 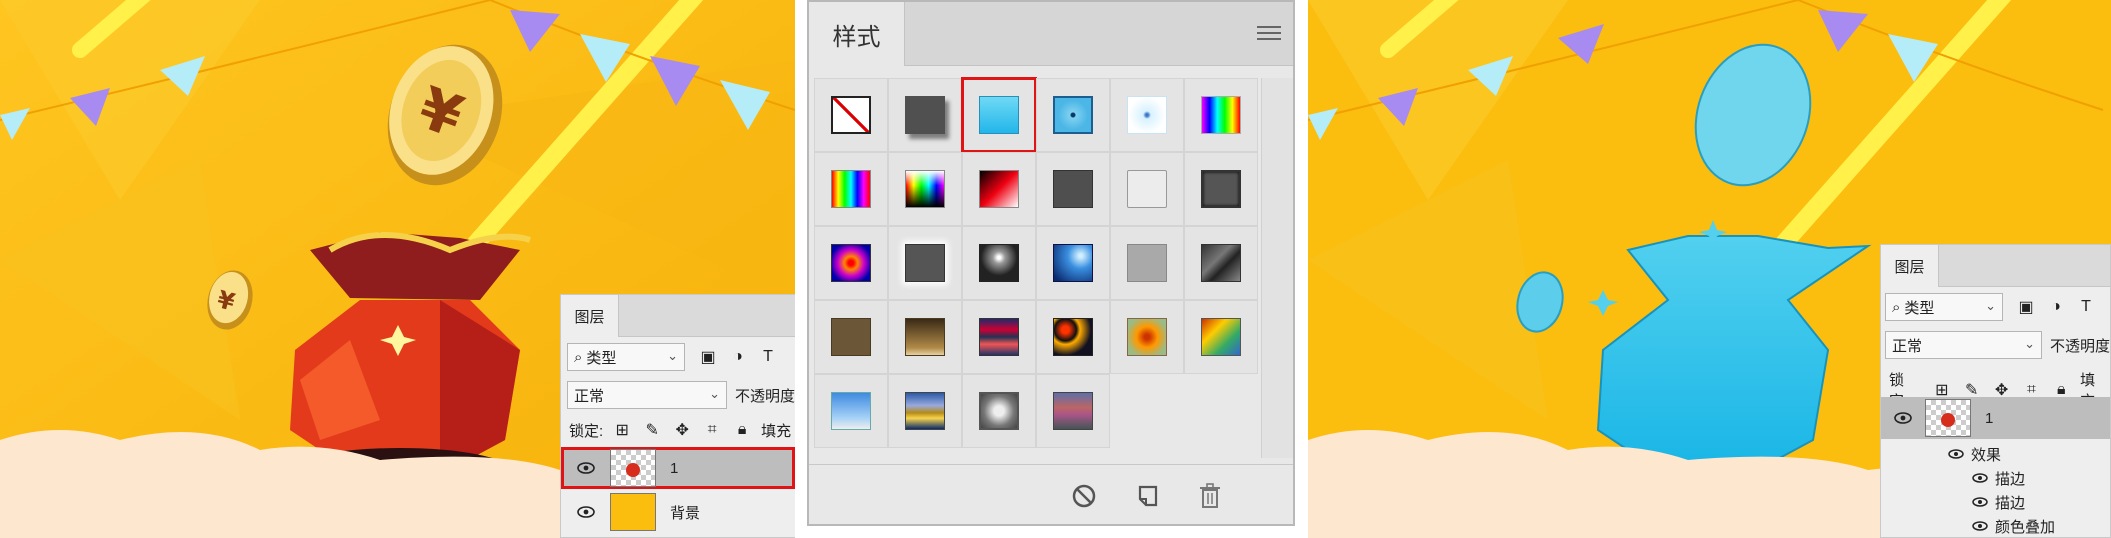 I want to click on clear-style-icon, so click(x=1084, y=496).